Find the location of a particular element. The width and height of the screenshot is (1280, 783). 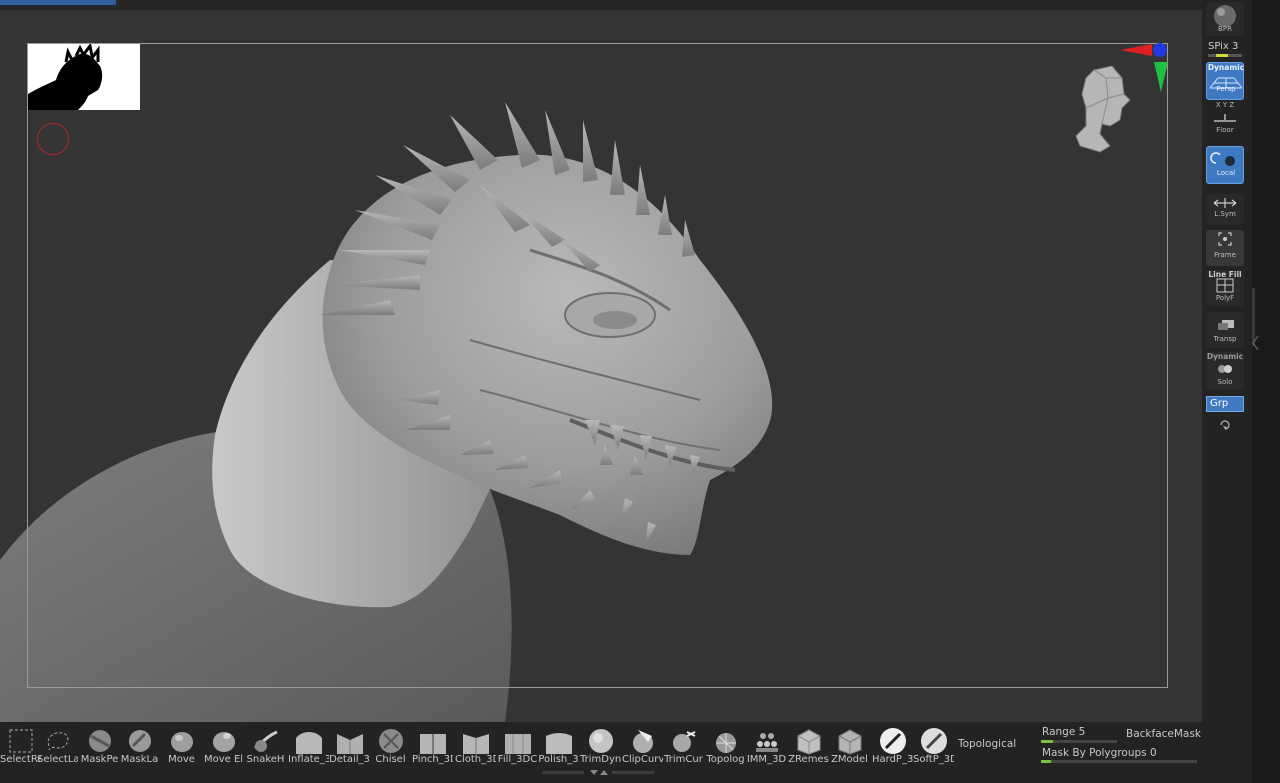

brush-4: Move is located at coordinates (181, 744).